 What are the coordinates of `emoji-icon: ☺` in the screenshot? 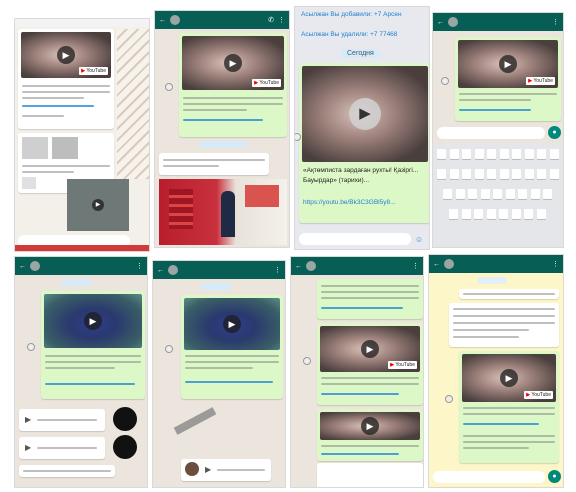 It's located at (419, 239).